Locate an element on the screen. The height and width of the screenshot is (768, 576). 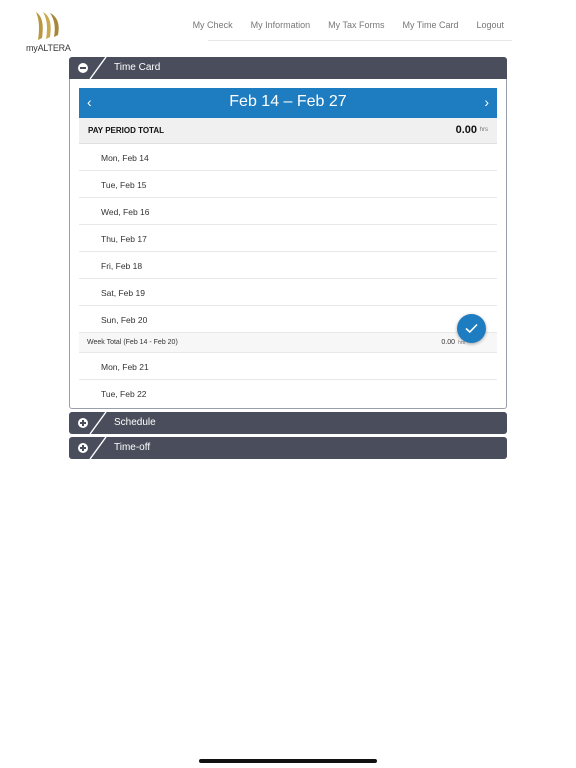
pay-period-total-row: PAY PERIOD TOTAL 0.00 hrs is located at coordinates (288, 131).